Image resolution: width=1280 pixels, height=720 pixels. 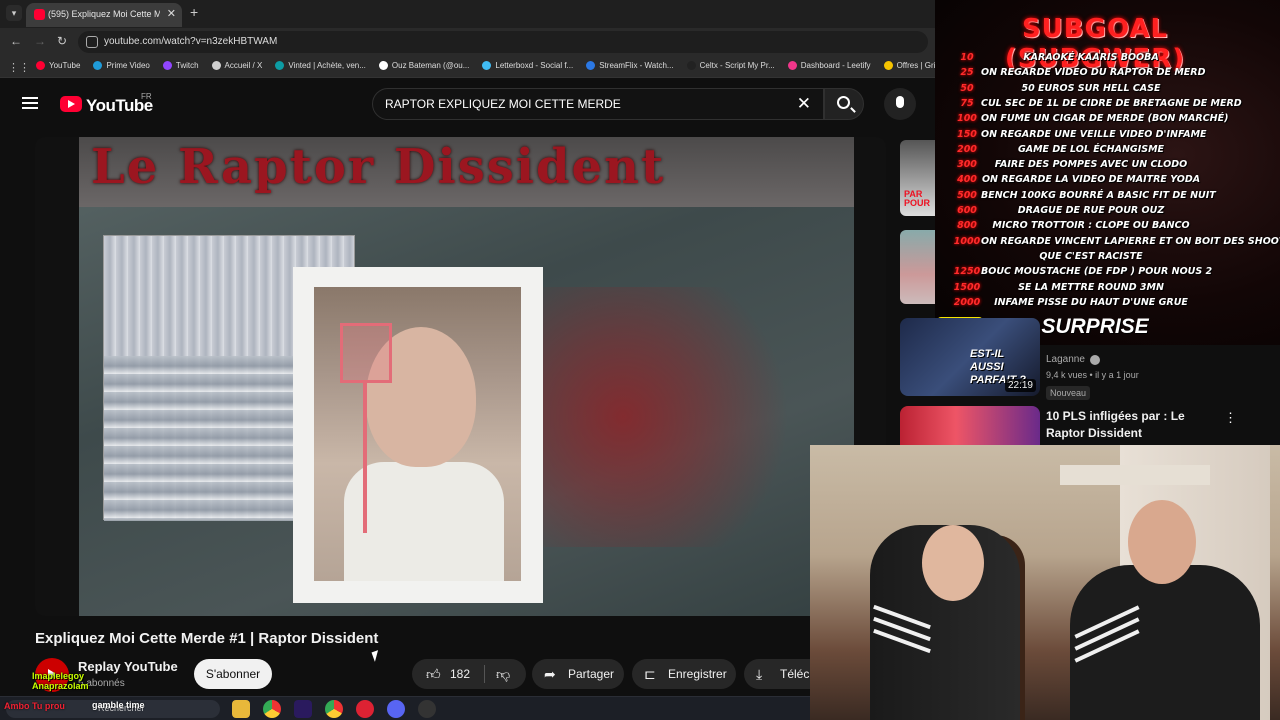 I want to click on save-button: ⊏ Enregistrer, so click(x=684, y=674).